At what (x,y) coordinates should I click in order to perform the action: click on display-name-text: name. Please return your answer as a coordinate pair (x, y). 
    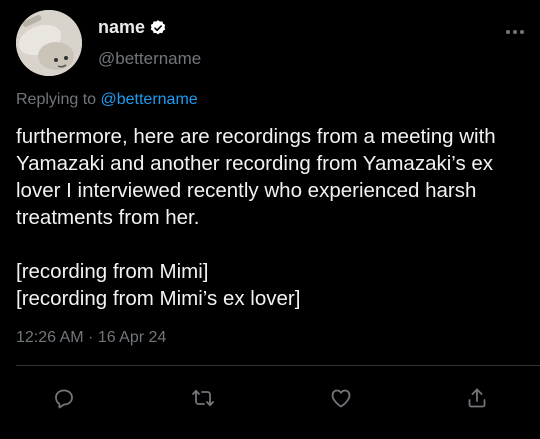
    Looking at the image, I should click on (121, 27).